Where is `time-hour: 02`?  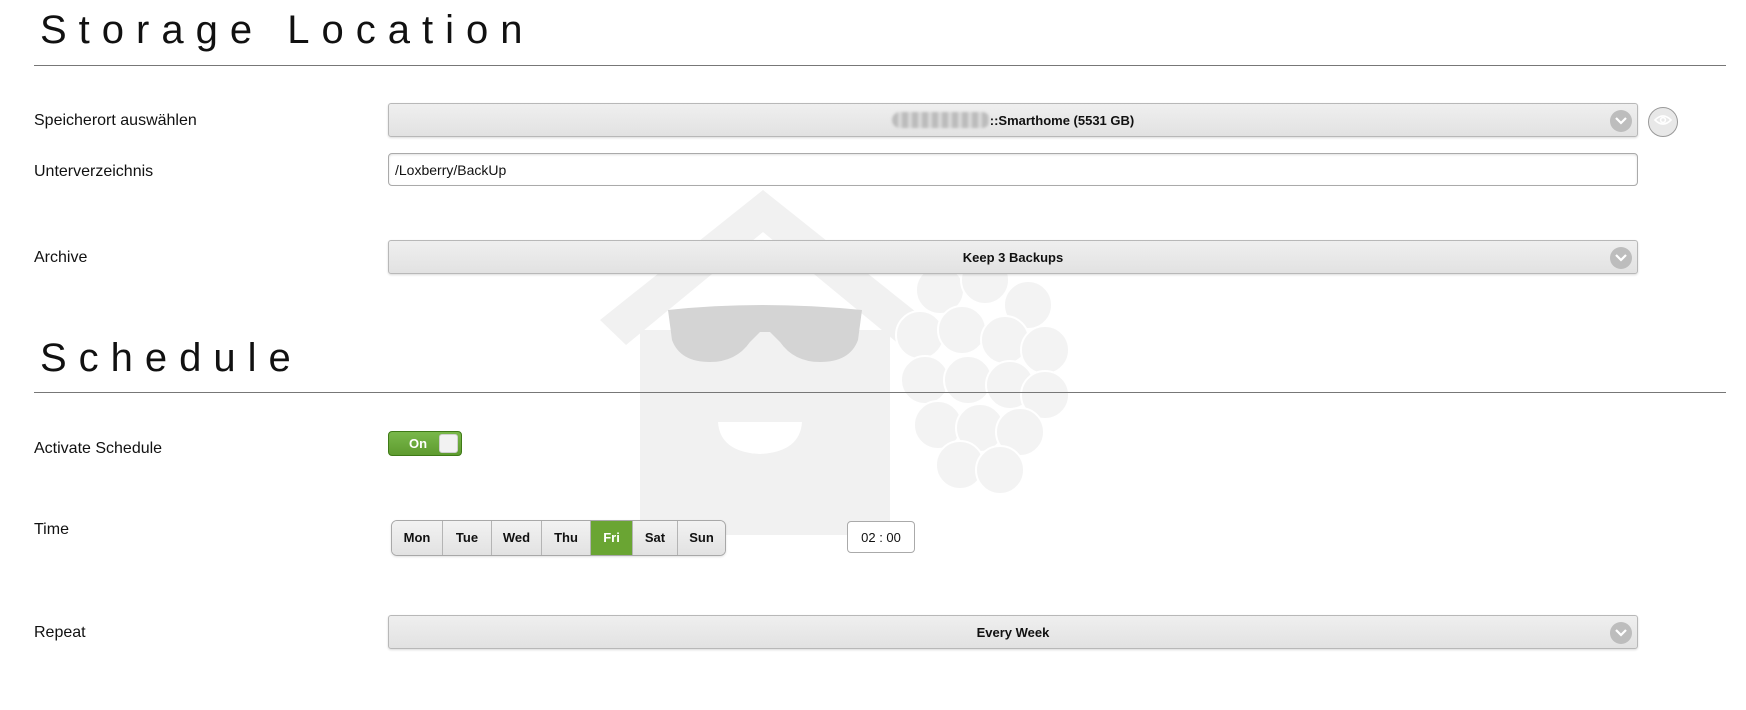 time-hour: 02 is located at coordinates (868, 537).